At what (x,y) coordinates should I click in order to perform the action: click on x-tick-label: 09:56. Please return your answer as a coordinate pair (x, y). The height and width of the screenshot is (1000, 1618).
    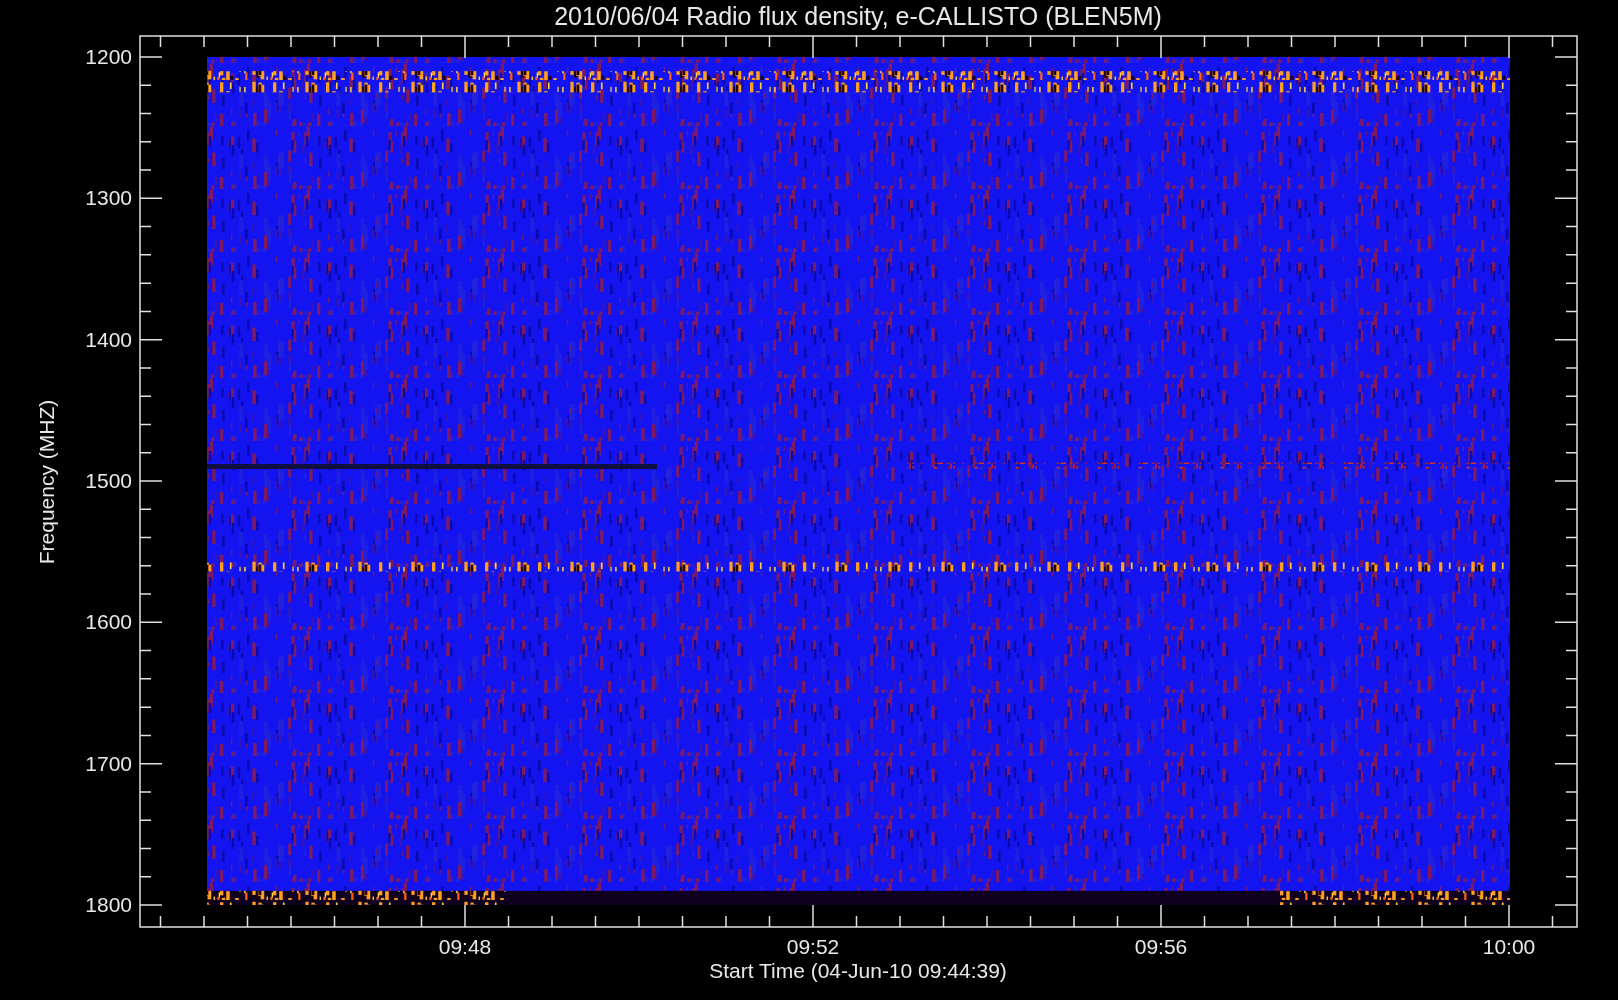
    Looking at the image, I should click on (1161, 946).